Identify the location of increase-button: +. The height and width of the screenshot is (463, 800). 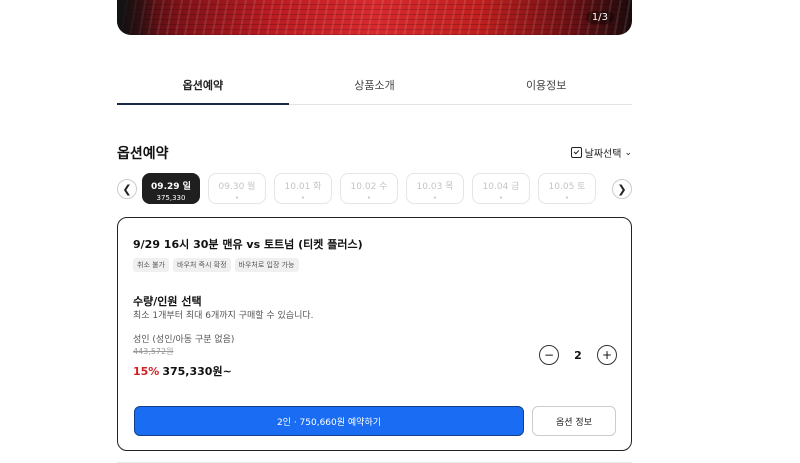
(607, 355).